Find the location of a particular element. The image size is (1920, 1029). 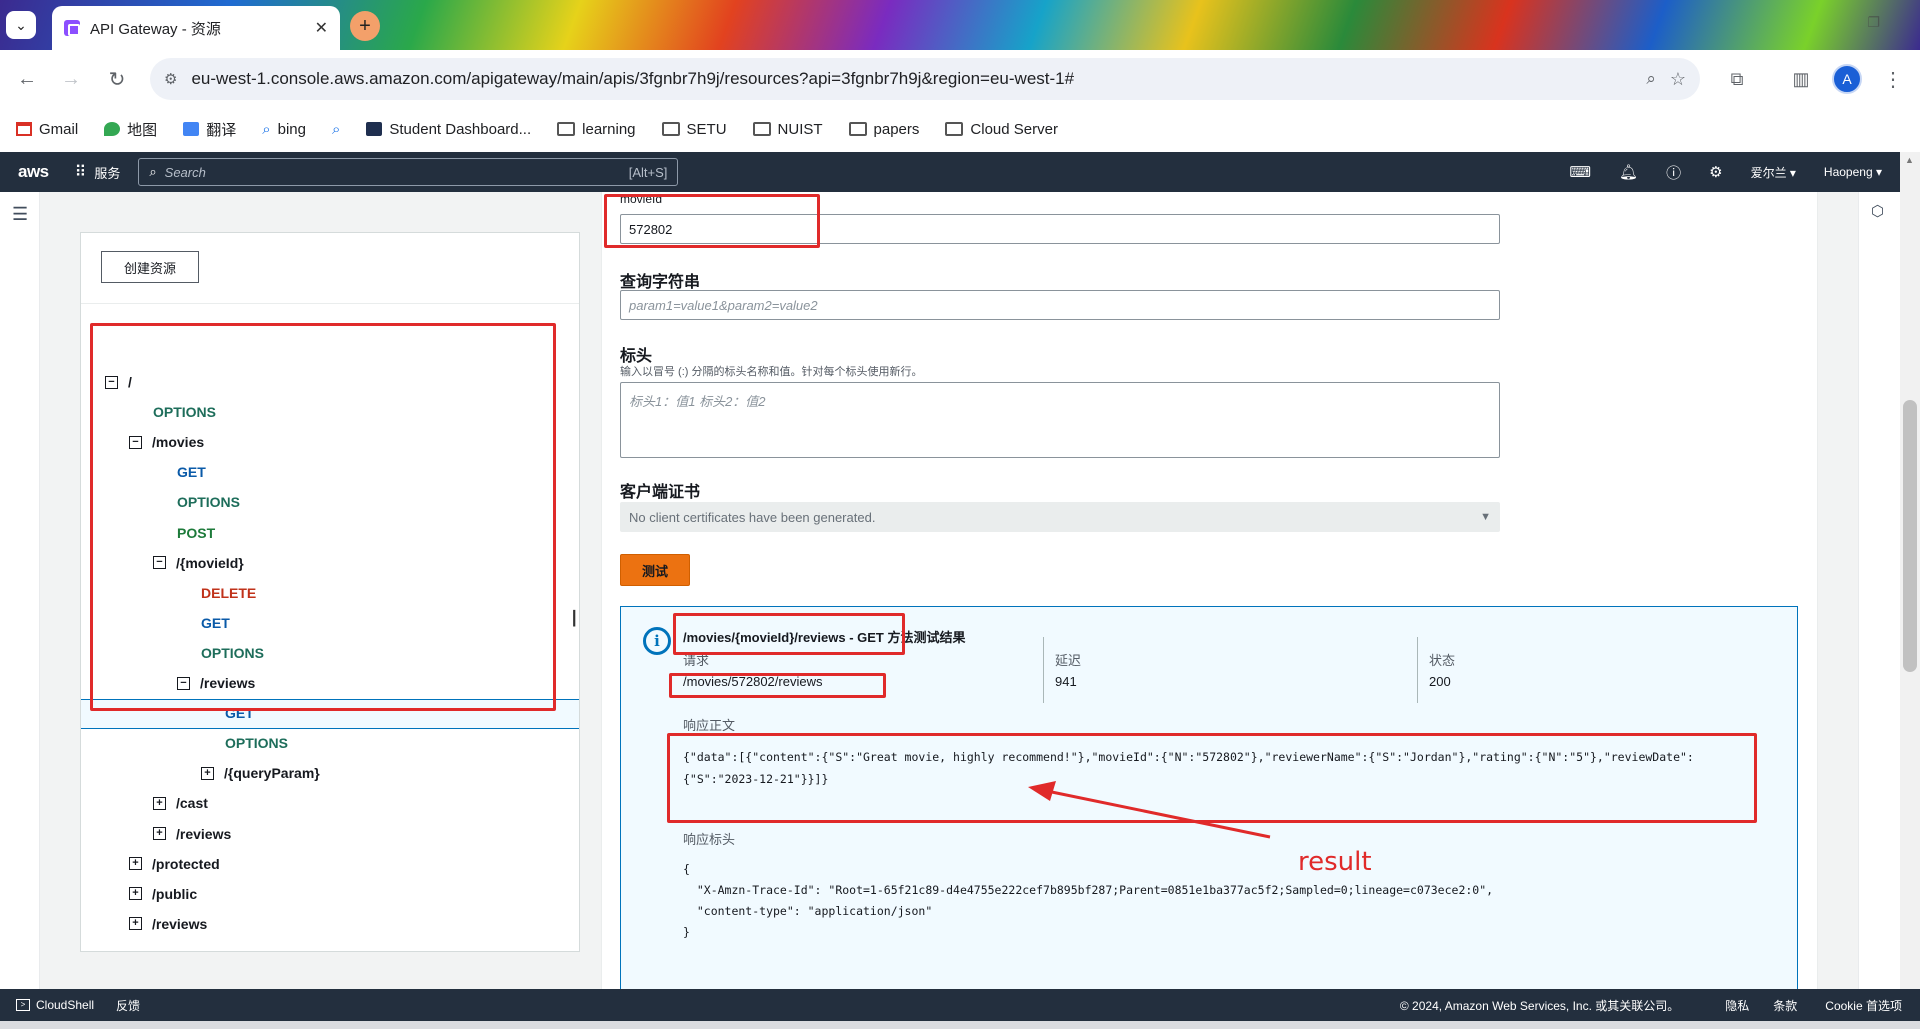

tools-panel-icon: ⬡ is located at coordinates (1877, 211).